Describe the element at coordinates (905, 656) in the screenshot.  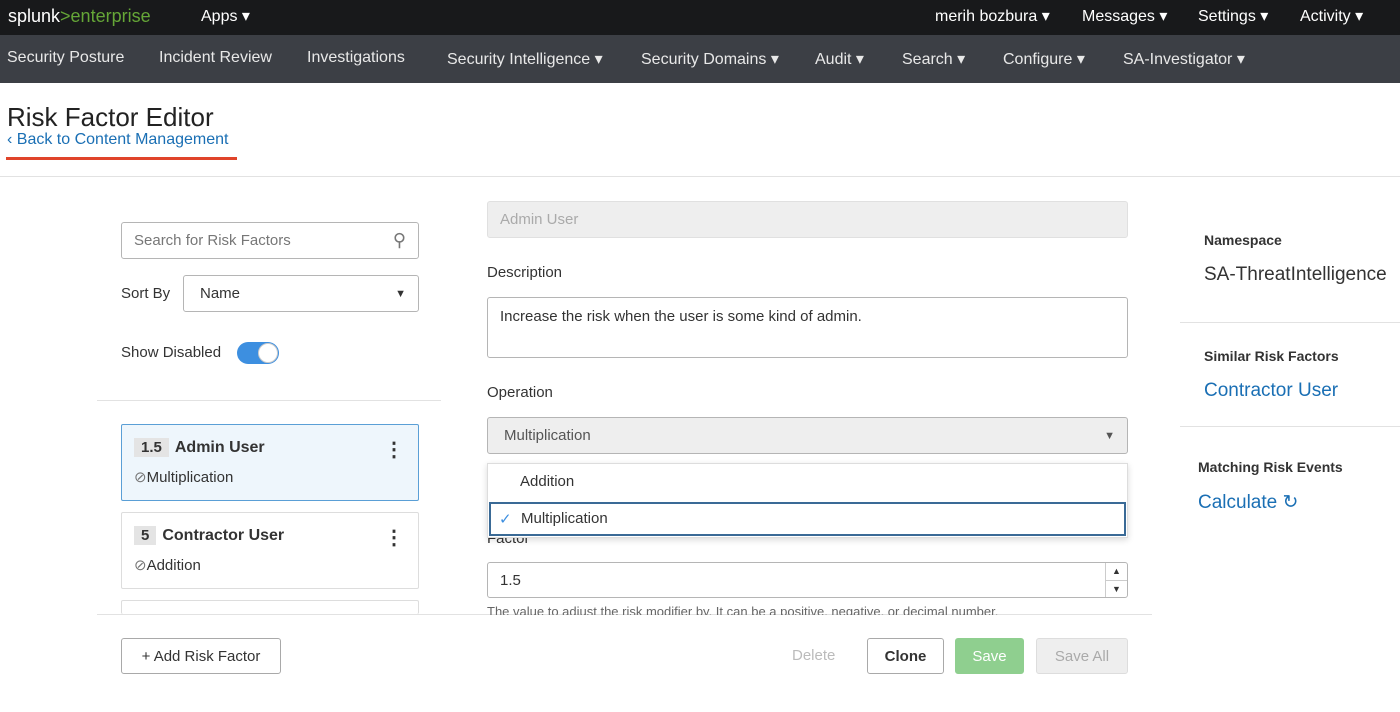
I see `clone-button: Clone` at that location.